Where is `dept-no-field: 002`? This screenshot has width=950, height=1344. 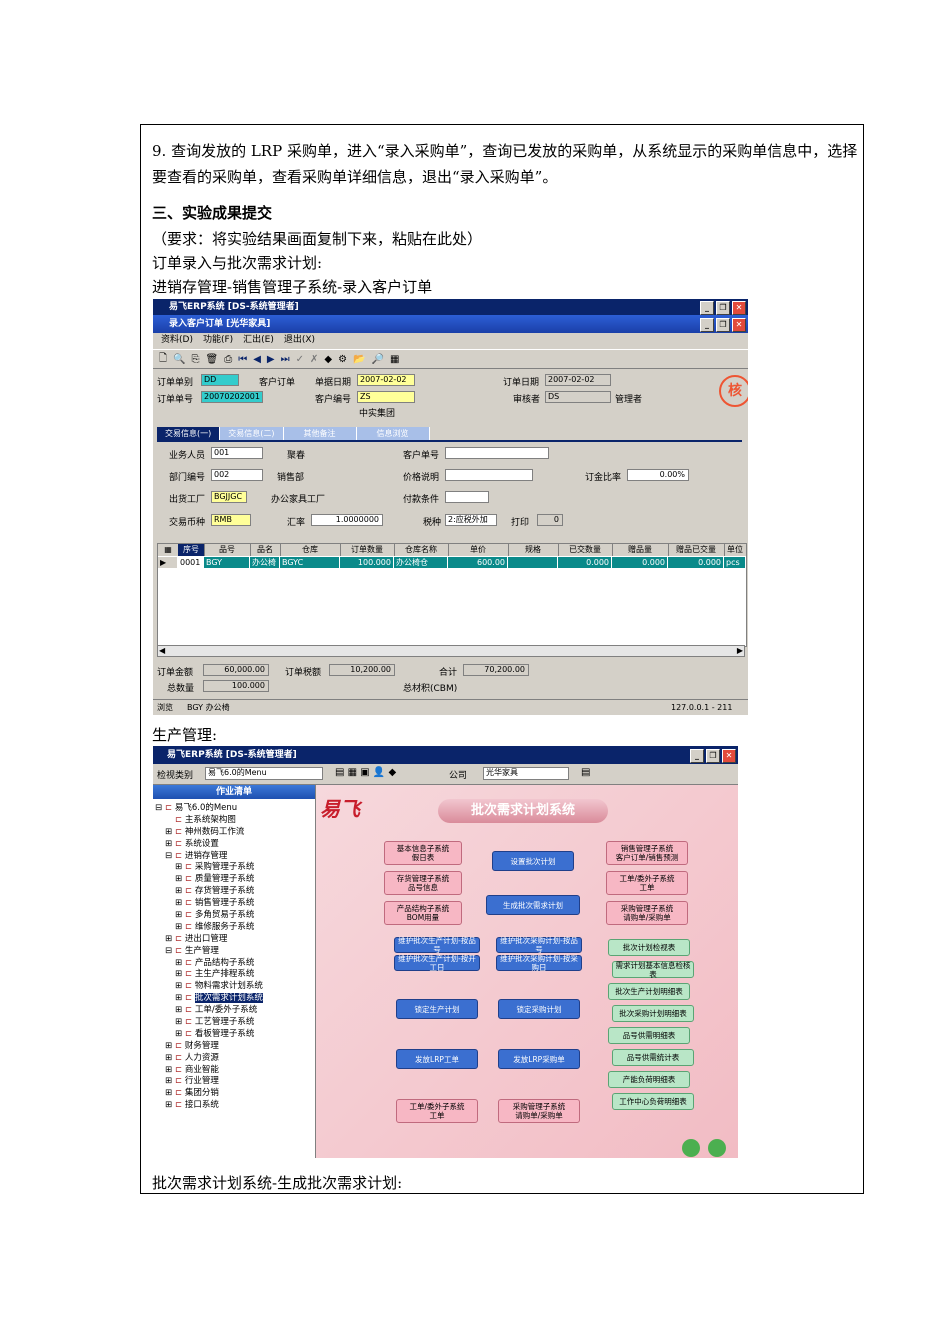 dept-no-field: 002 is located at coordinates (237, 475).